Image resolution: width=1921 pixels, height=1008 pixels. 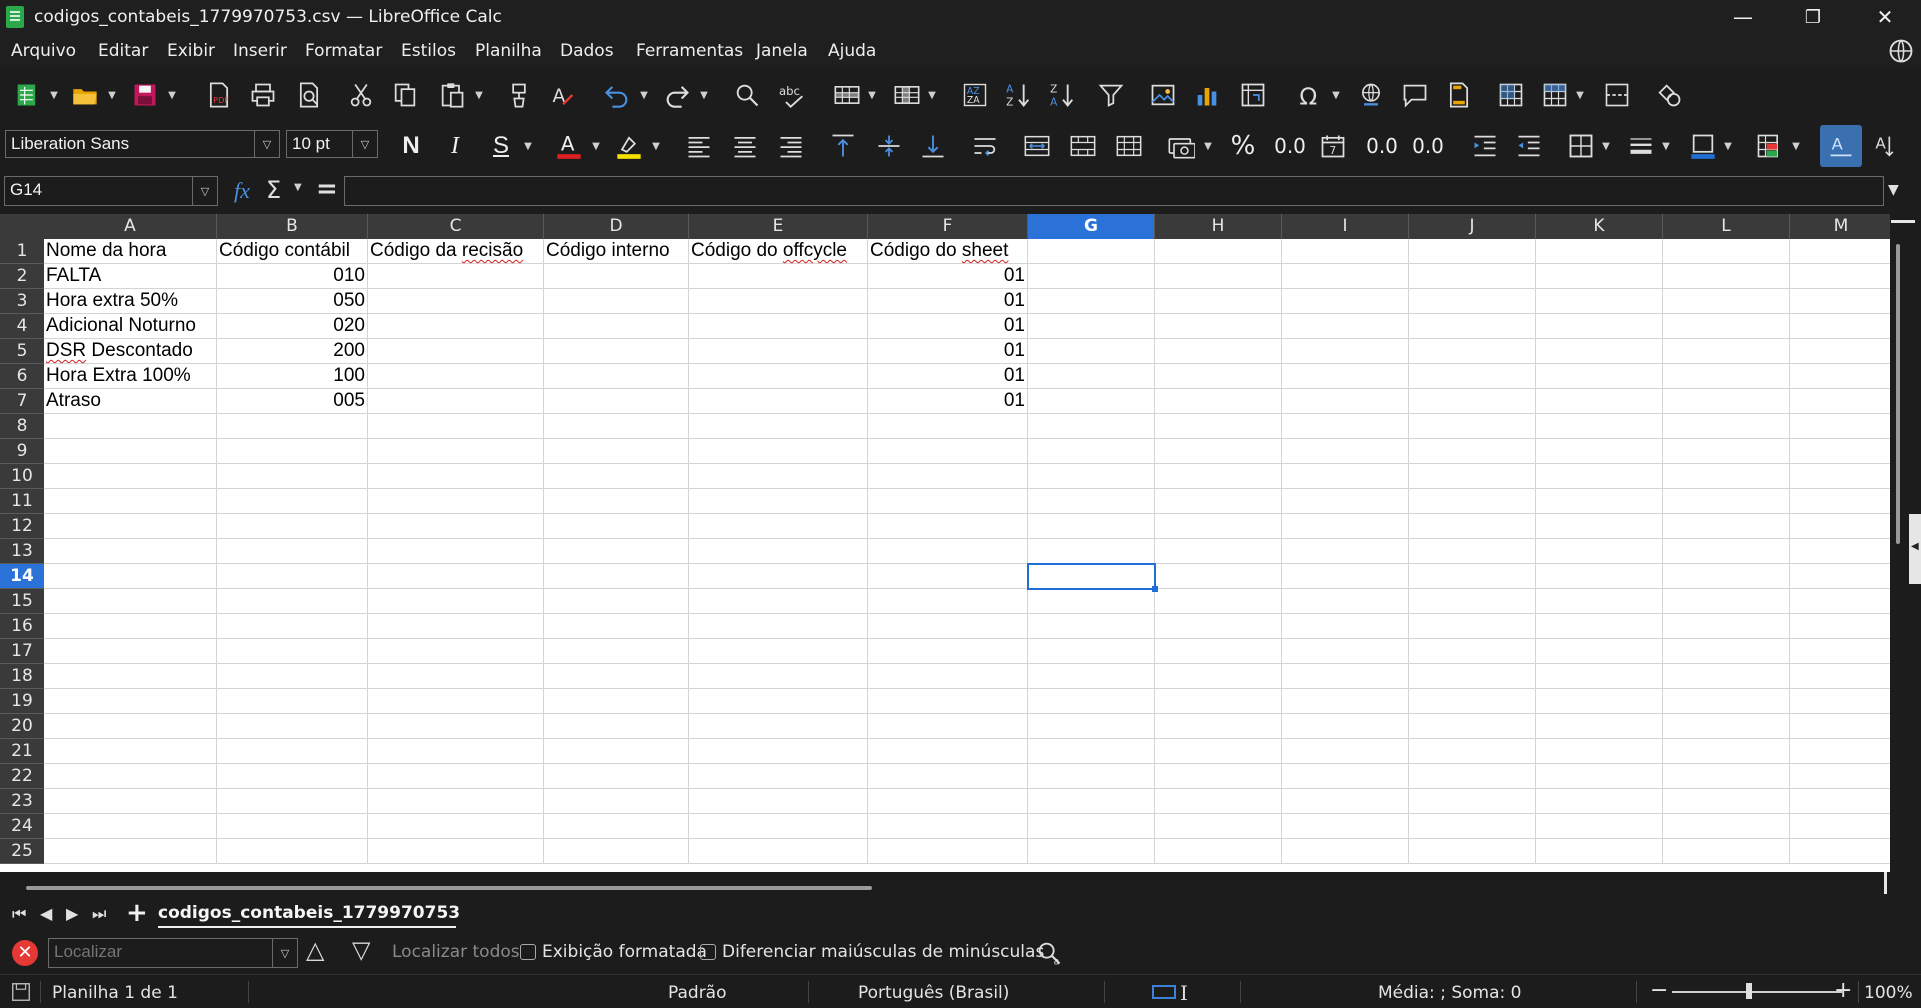 What do you see at coordinates (1840, 376) in the screenshot?
I see `cell-m6` at bounding box center [1840, 376].